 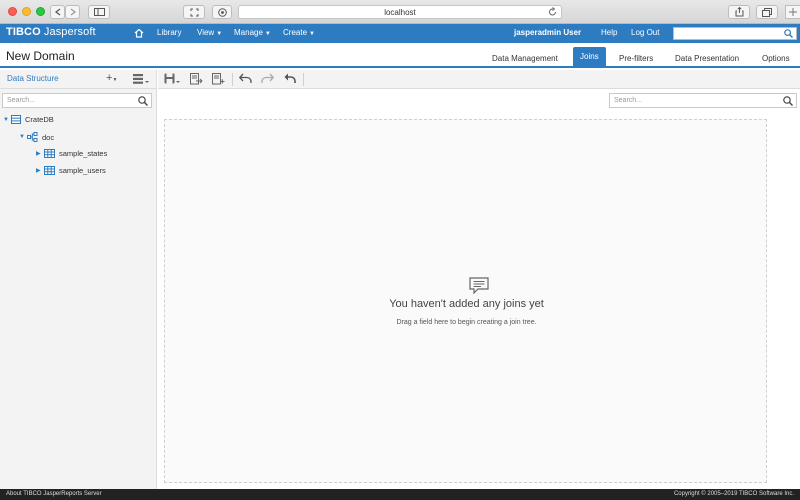 I want to click on tree-node-doc: ▼ doc, so click(x=36, y=137).